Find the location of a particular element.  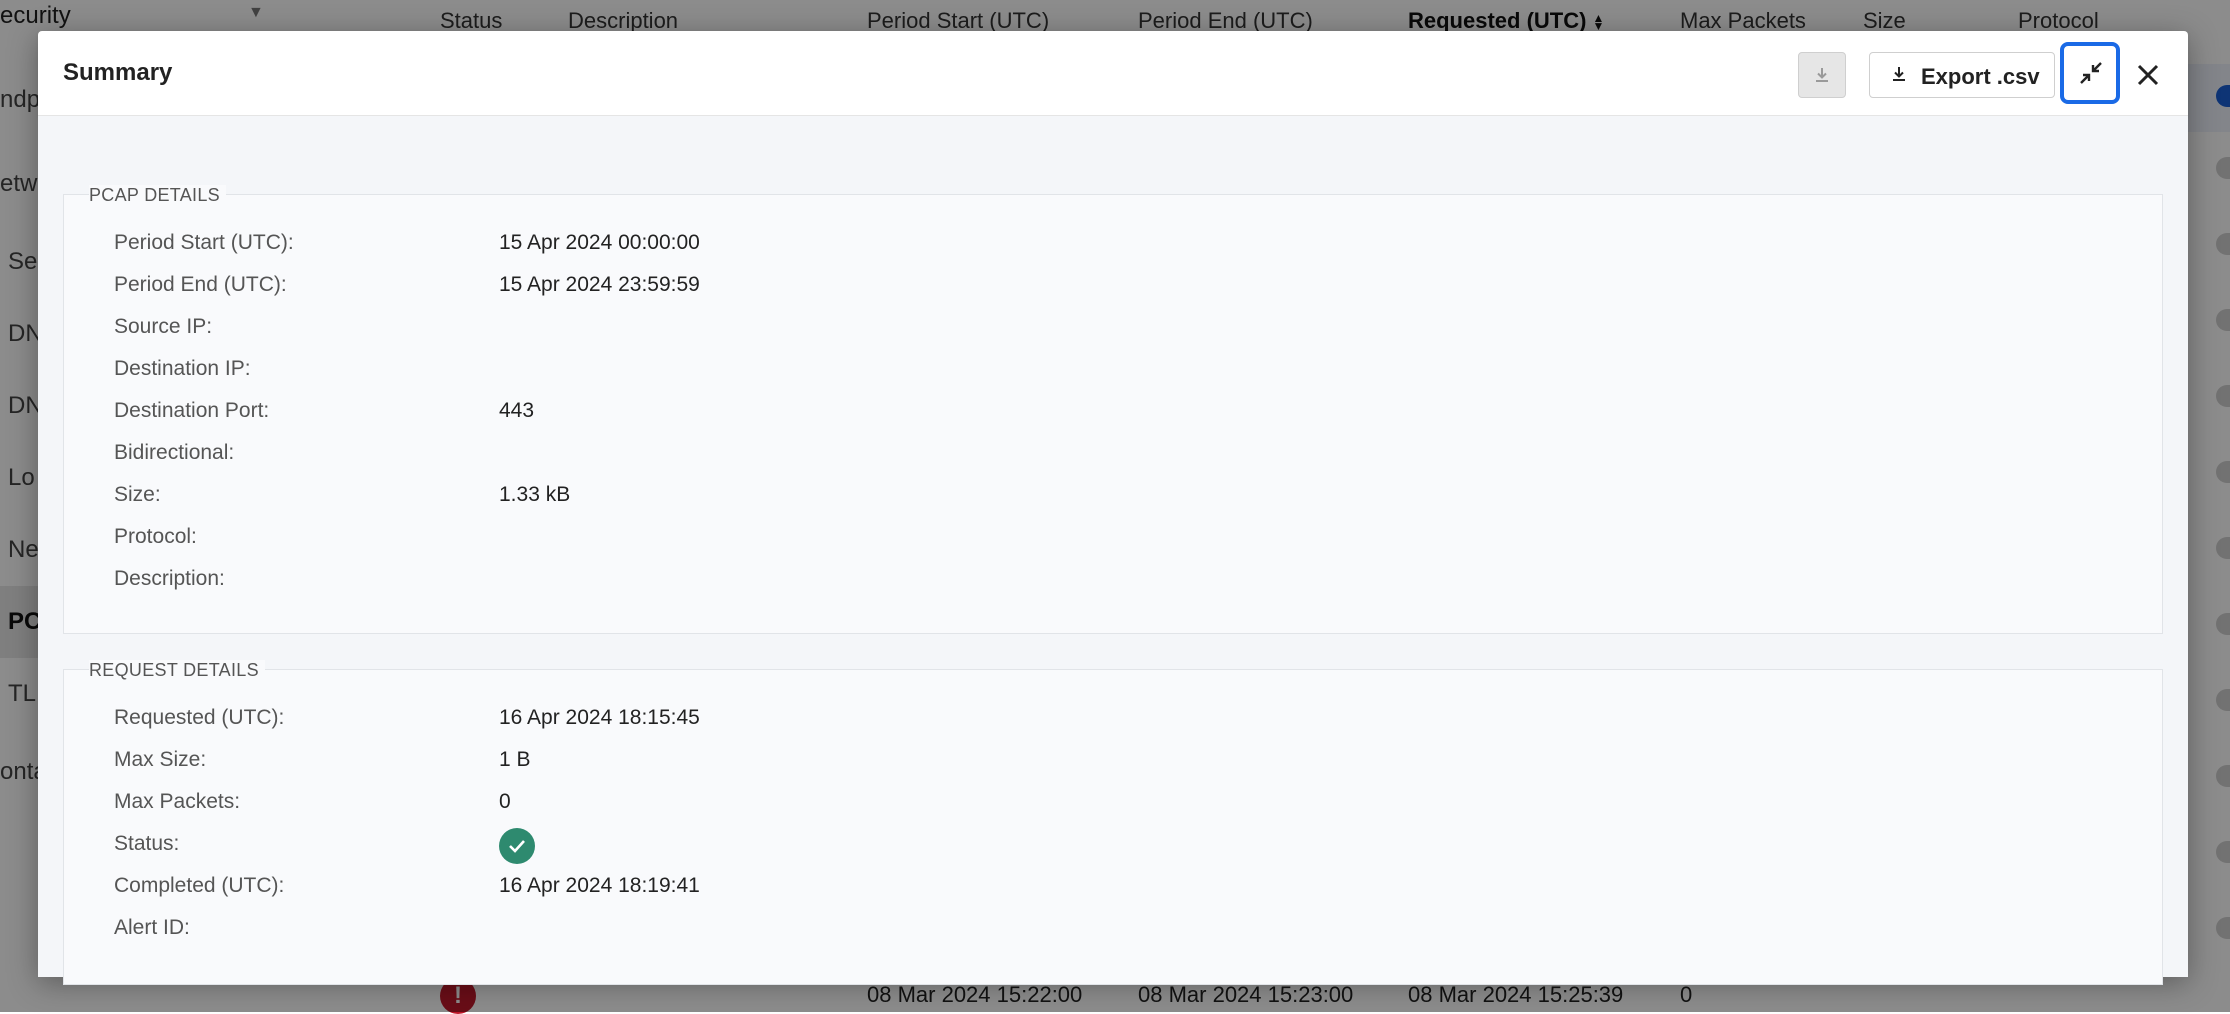

export-csv-button: Export .csv is located at coordinates (1962, 75).